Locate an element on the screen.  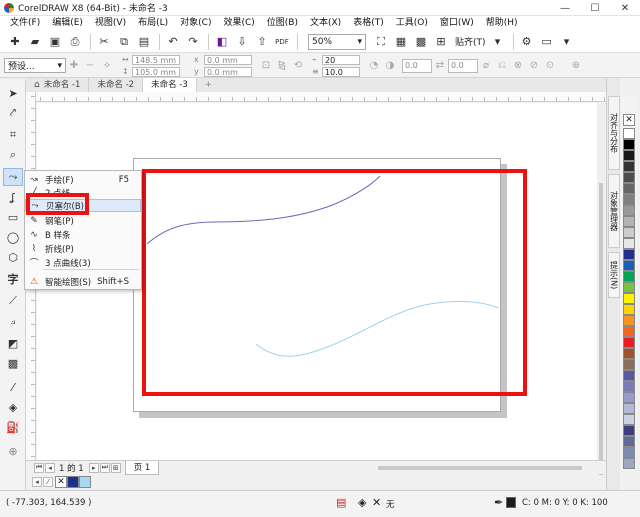
cut-icon: ✂ is located at coordinates (104, 42).